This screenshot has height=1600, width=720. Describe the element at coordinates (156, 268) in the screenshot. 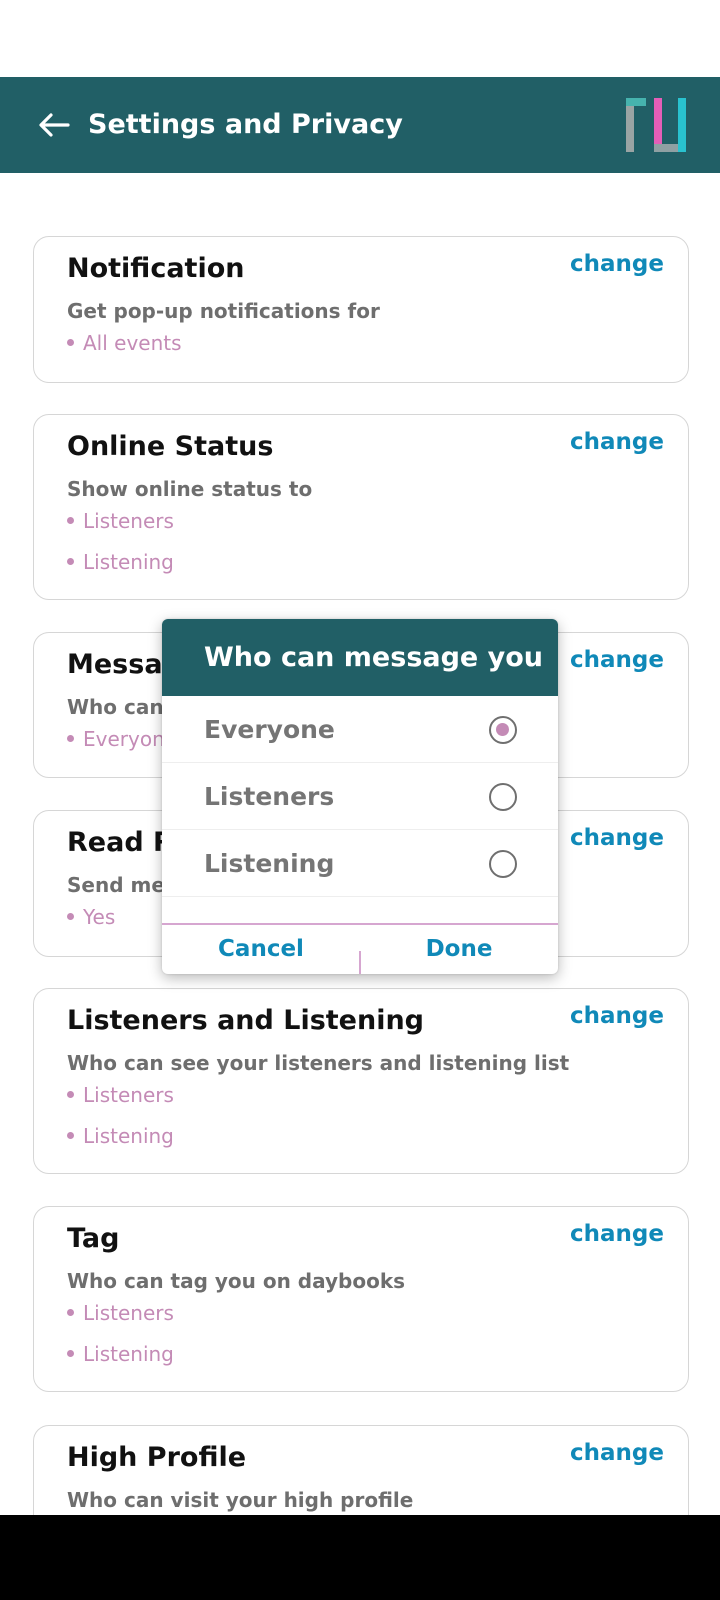

I see `card-title: Notification` at that location.